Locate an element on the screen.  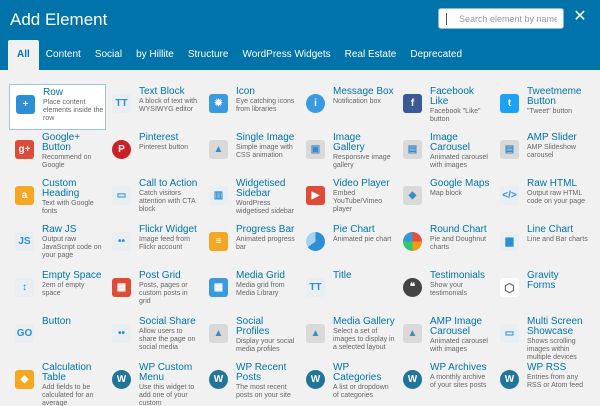
tab-social: Social is located at coordinates (108, 55).